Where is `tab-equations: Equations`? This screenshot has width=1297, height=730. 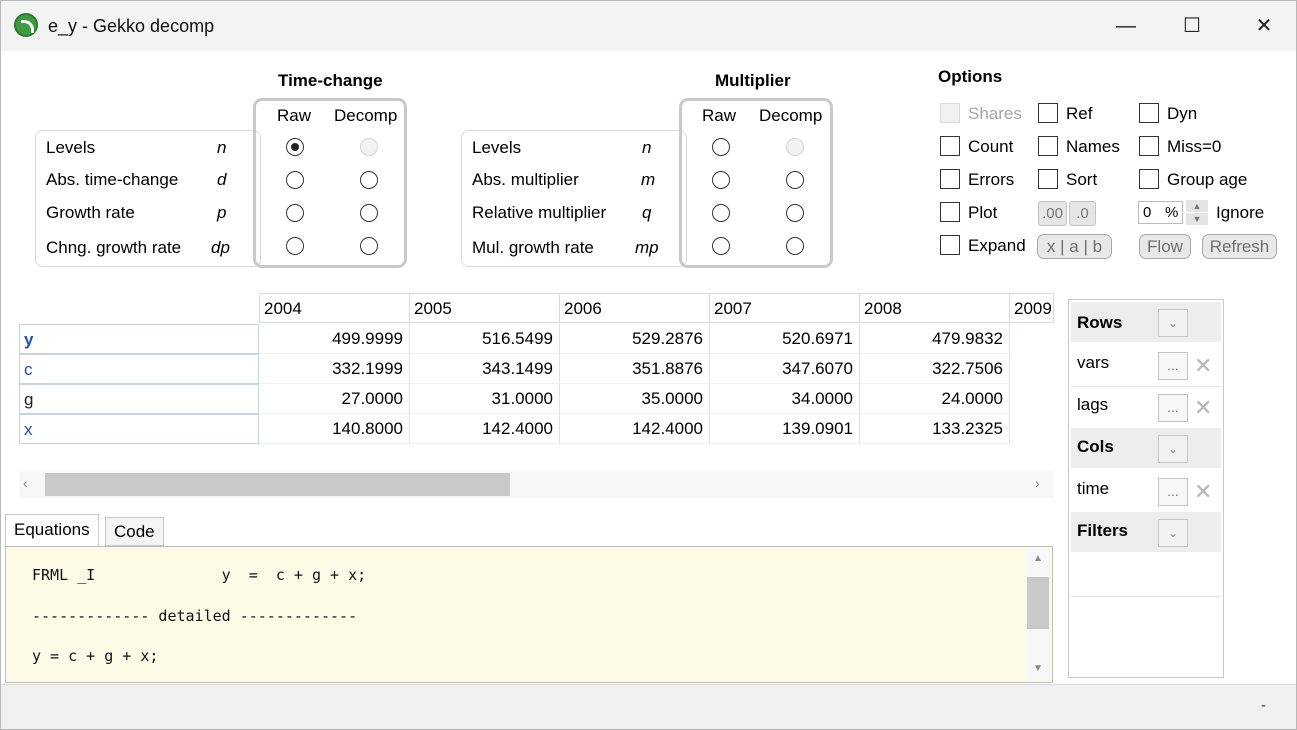 tab-equations: Equations is located at coordinates (52, 530).